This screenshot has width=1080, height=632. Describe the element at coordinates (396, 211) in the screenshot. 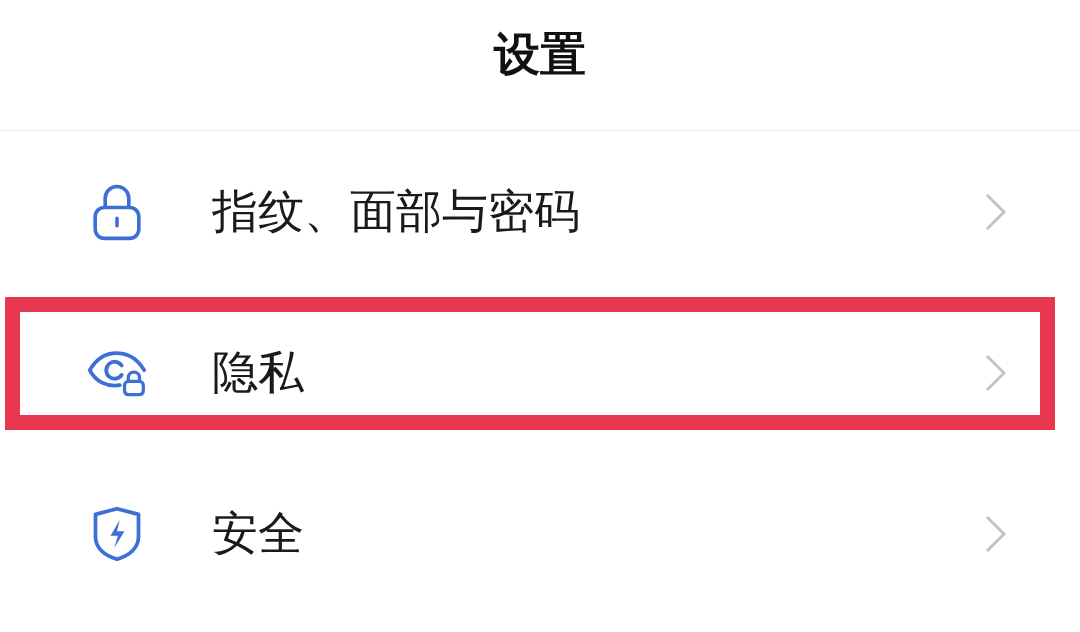

I see `item-label: 指纹、面部与密码` at that location.